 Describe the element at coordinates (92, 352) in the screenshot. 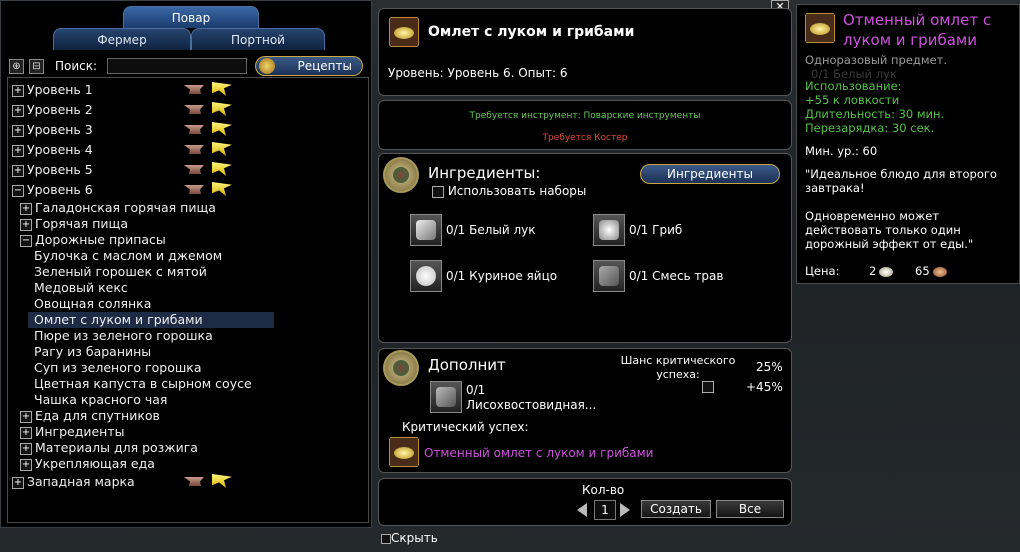

I see `recipe-item: Рагу из баранины` at that location.